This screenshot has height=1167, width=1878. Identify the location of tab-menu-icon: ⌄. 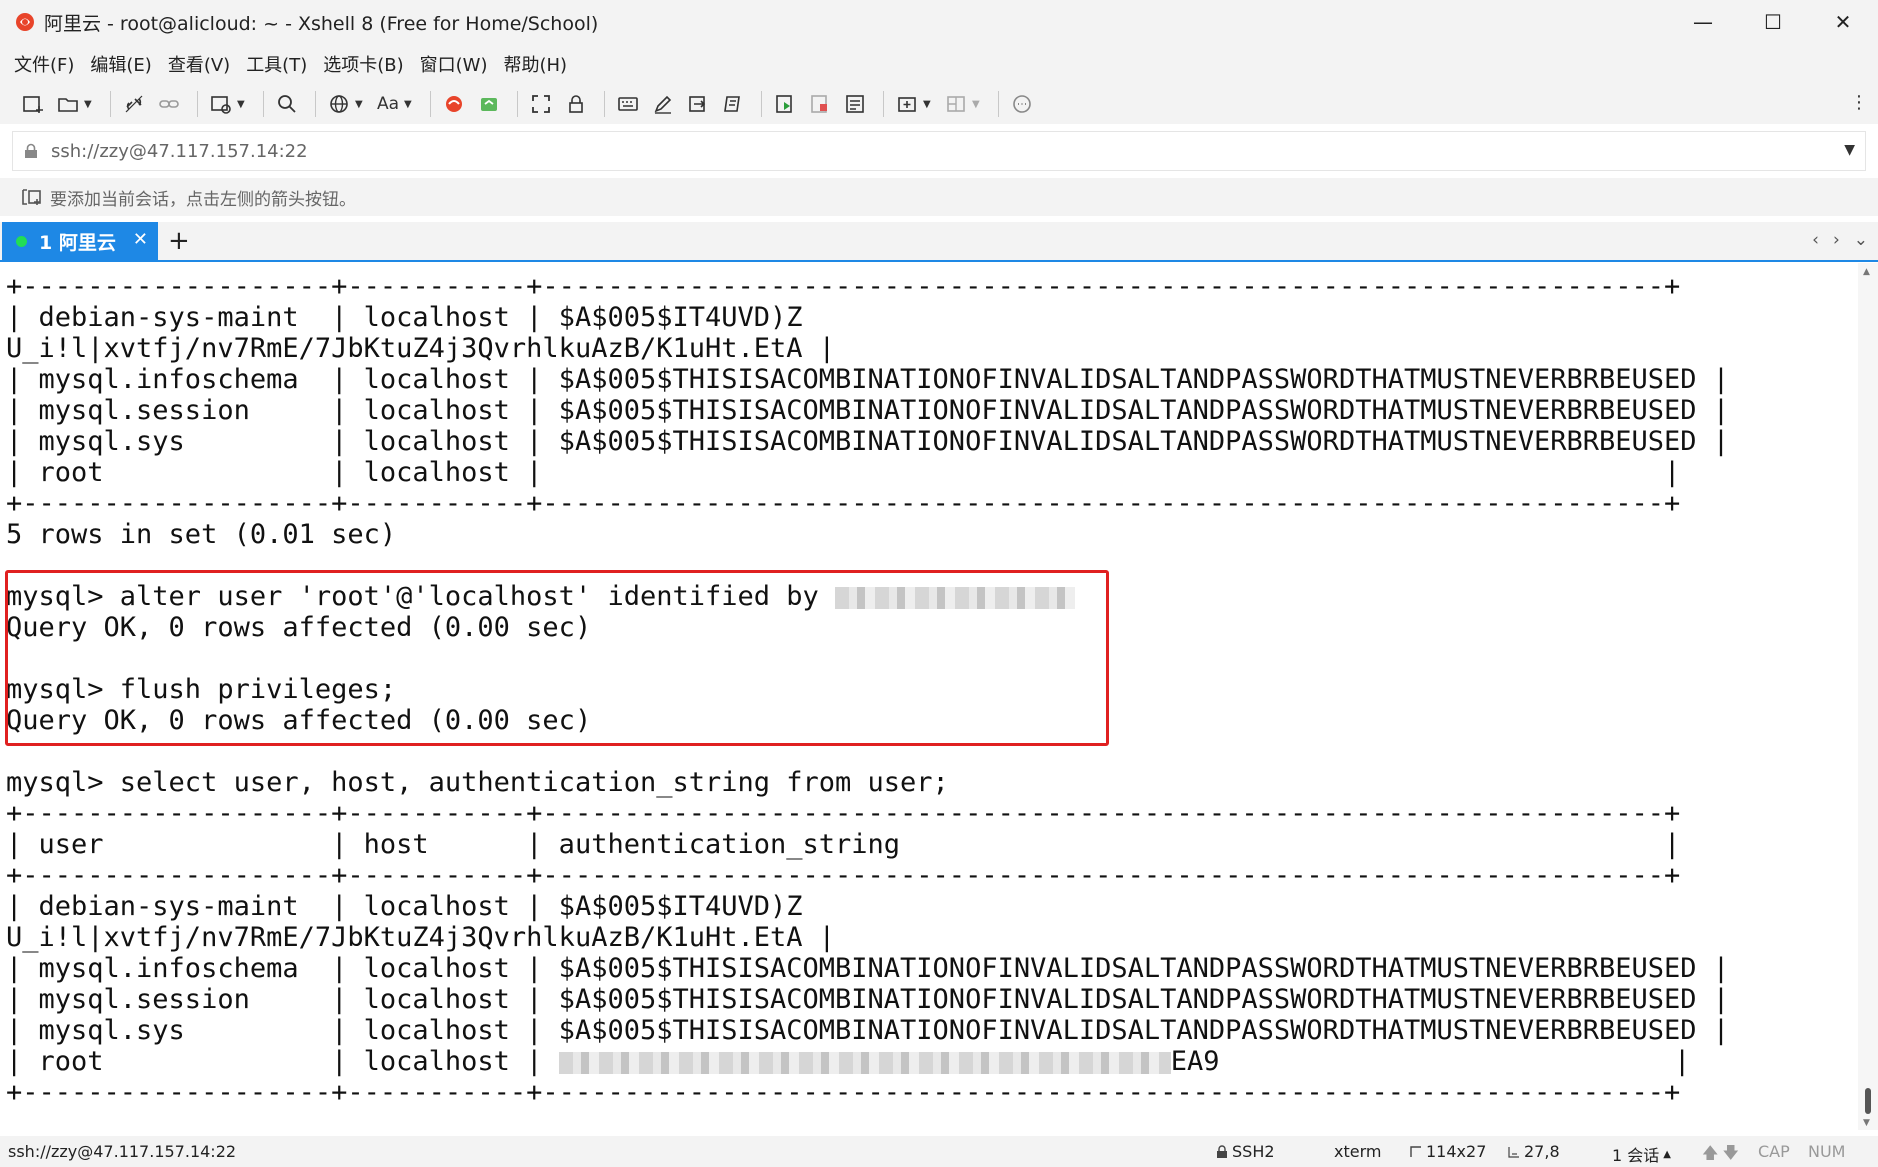
(1861, 240).